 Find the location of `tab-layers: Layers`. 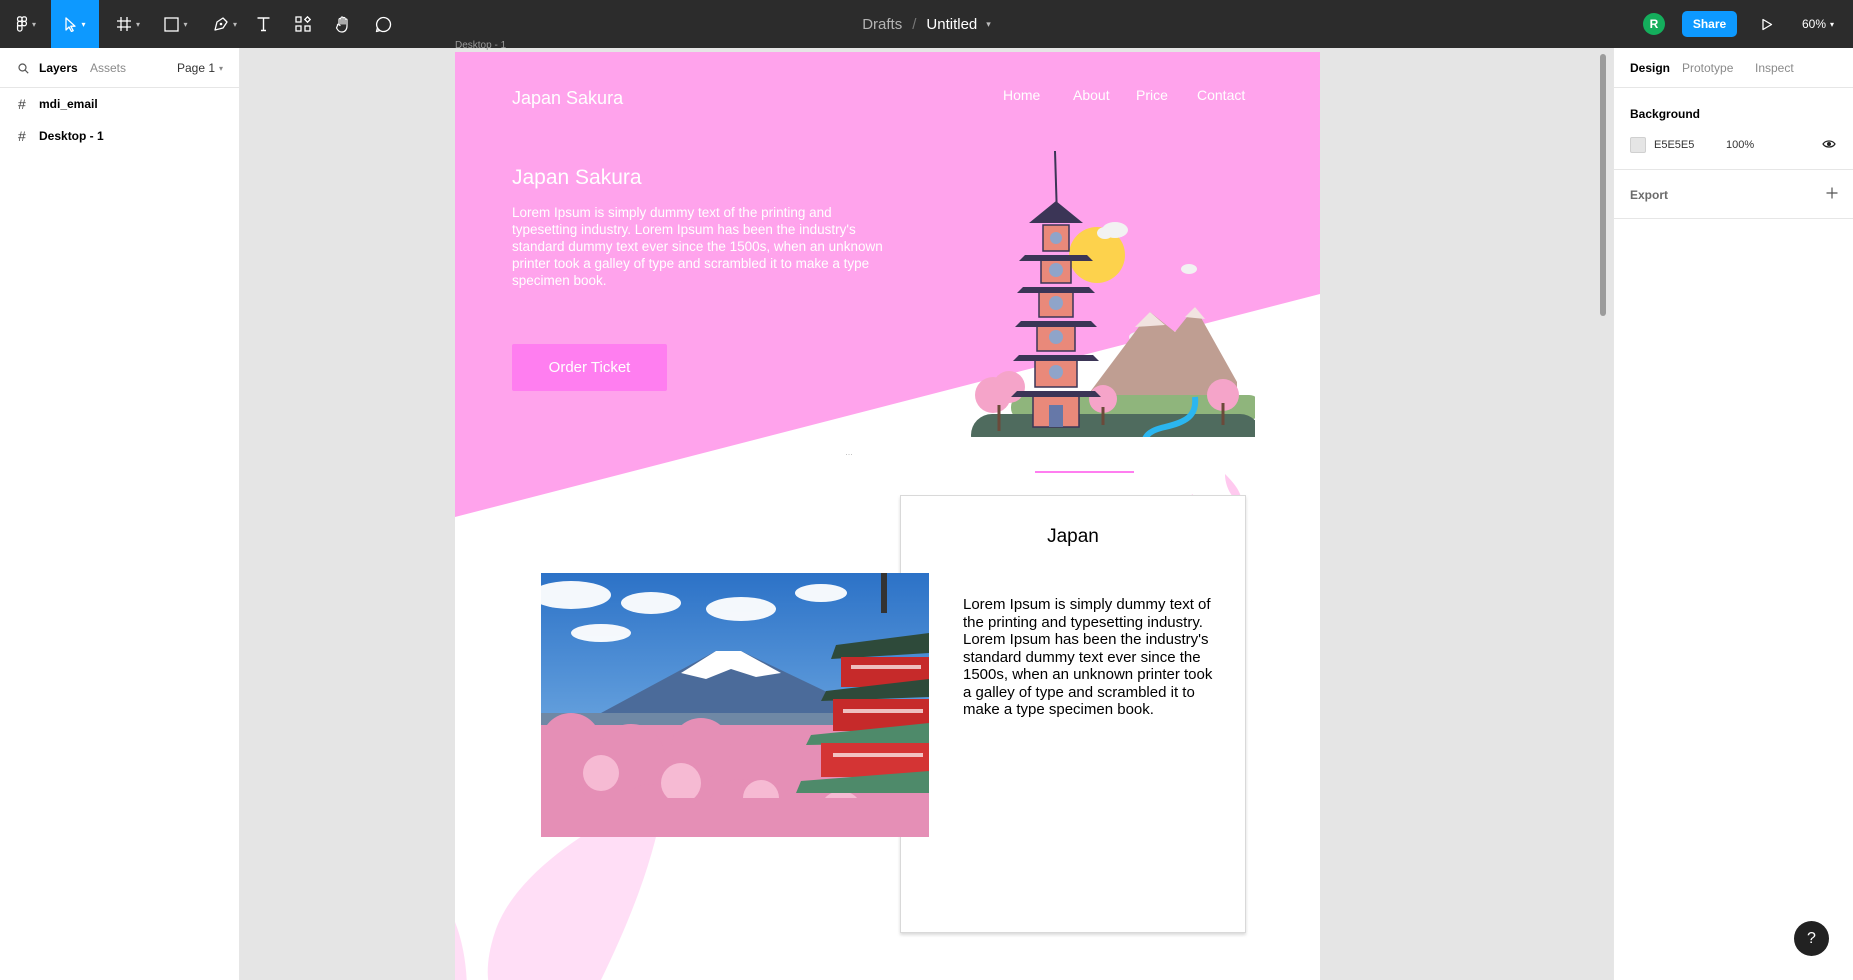

tab-layers: Layers is located at coordinates (58, 68).